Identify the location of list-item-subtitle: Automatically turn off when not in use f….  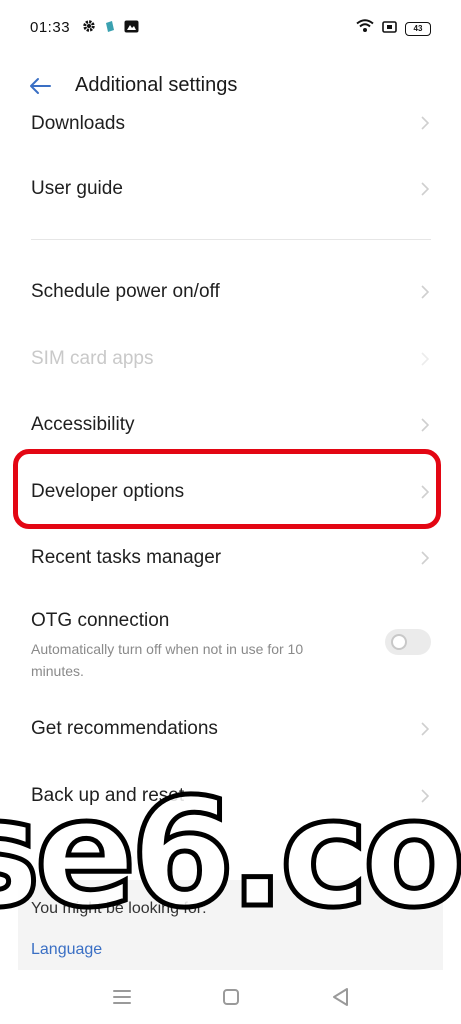
(167, 660).